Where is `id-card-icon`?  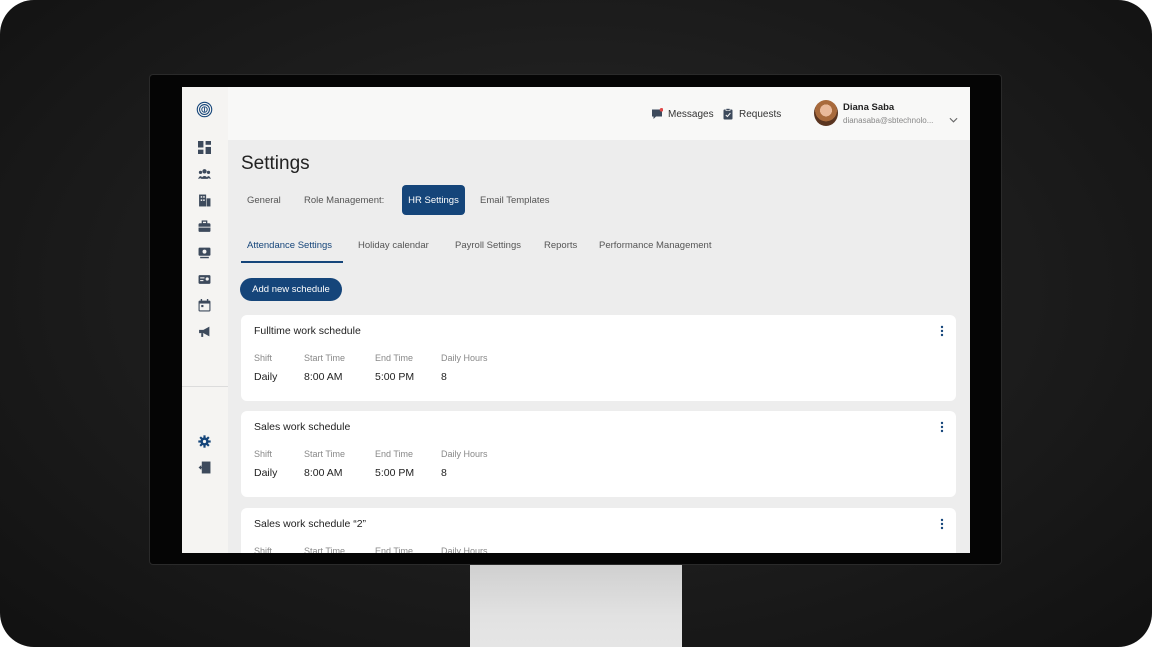 id-card-icon is located at coordinates (204, 279).